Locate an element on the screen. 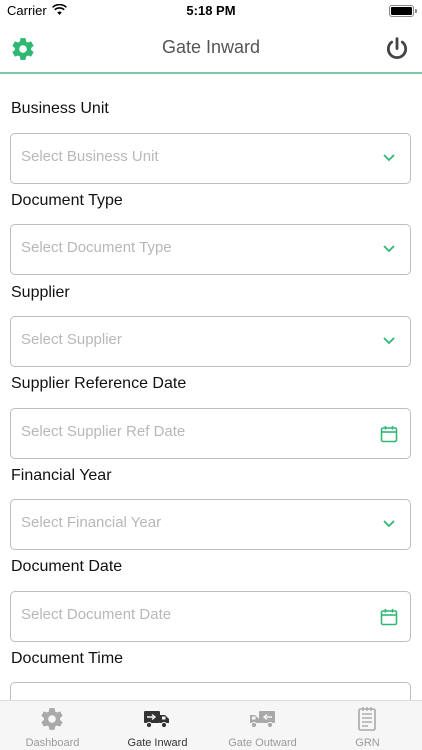  document-date-label: Document Date is located at coordinates (67, 566).